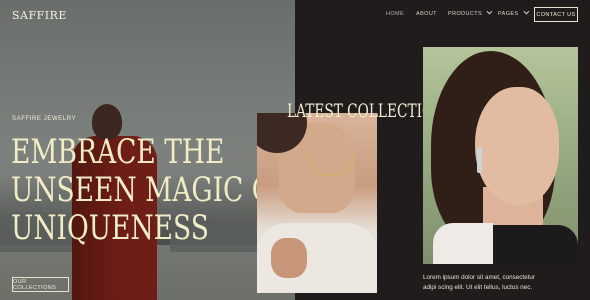 Image resolution: width=590 pixels, height=300 pixels. I want to click on model-hand, so click(289, 258).